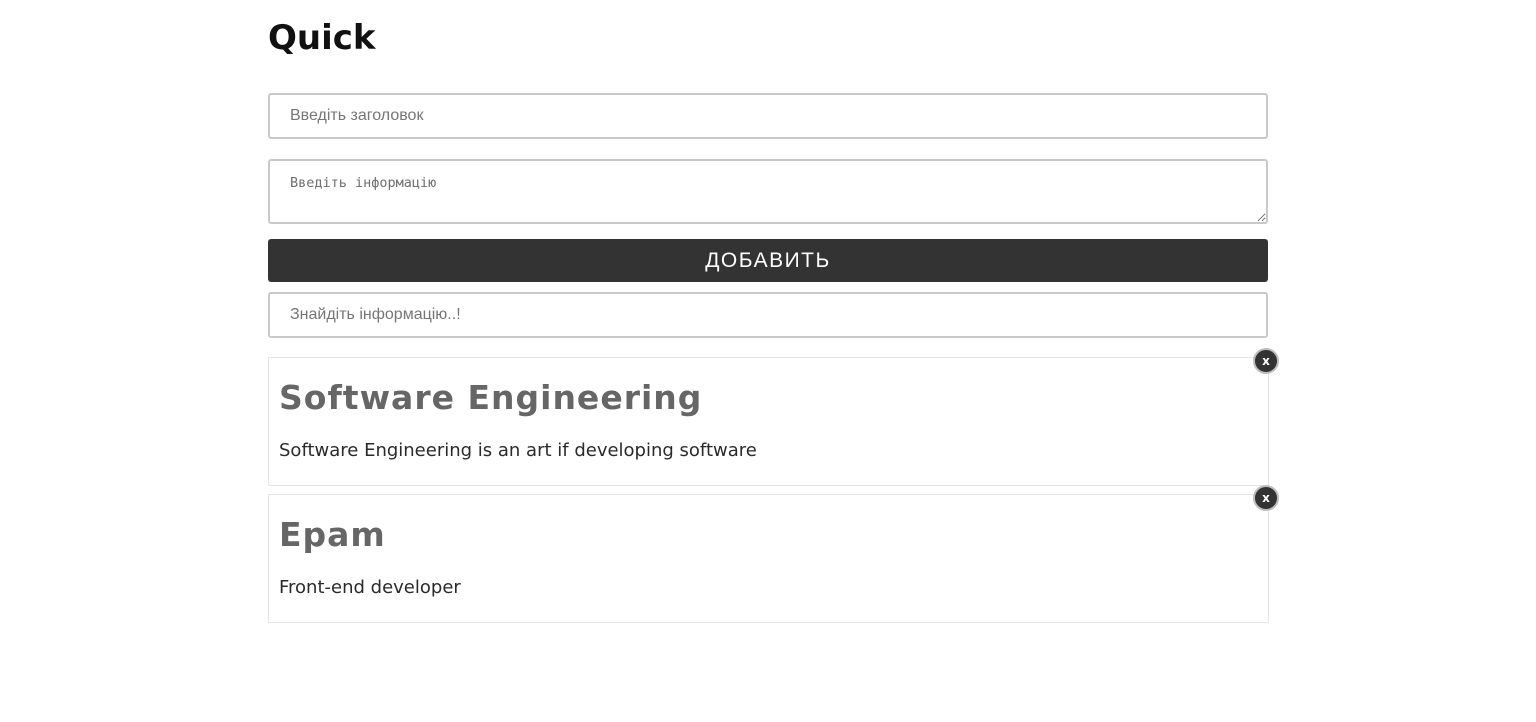  What do you see at coordinates (768, 191) in the screenshot?
I see `info-textarea` at bounding box center [768, 191].